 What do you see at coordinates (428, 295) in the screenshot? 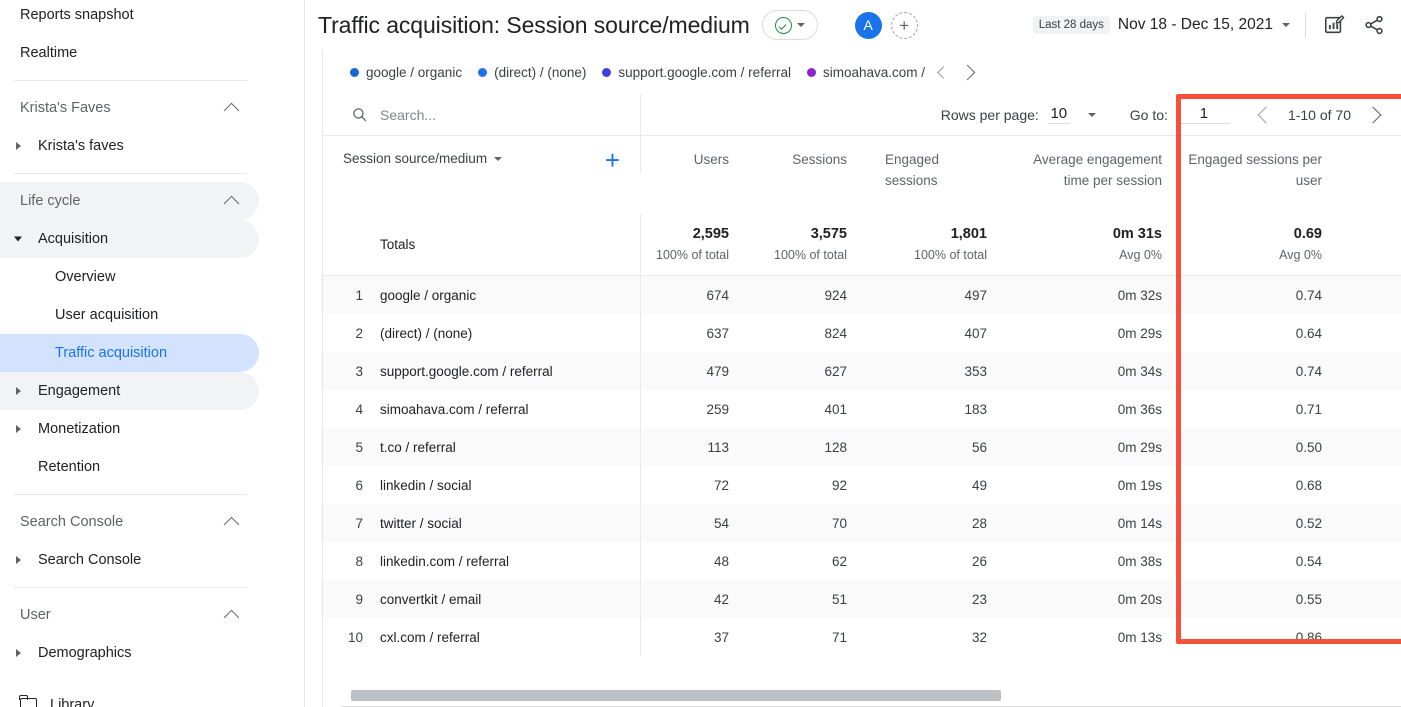
I see `row-source-label: google / organic` at bounding box center [428, 295].